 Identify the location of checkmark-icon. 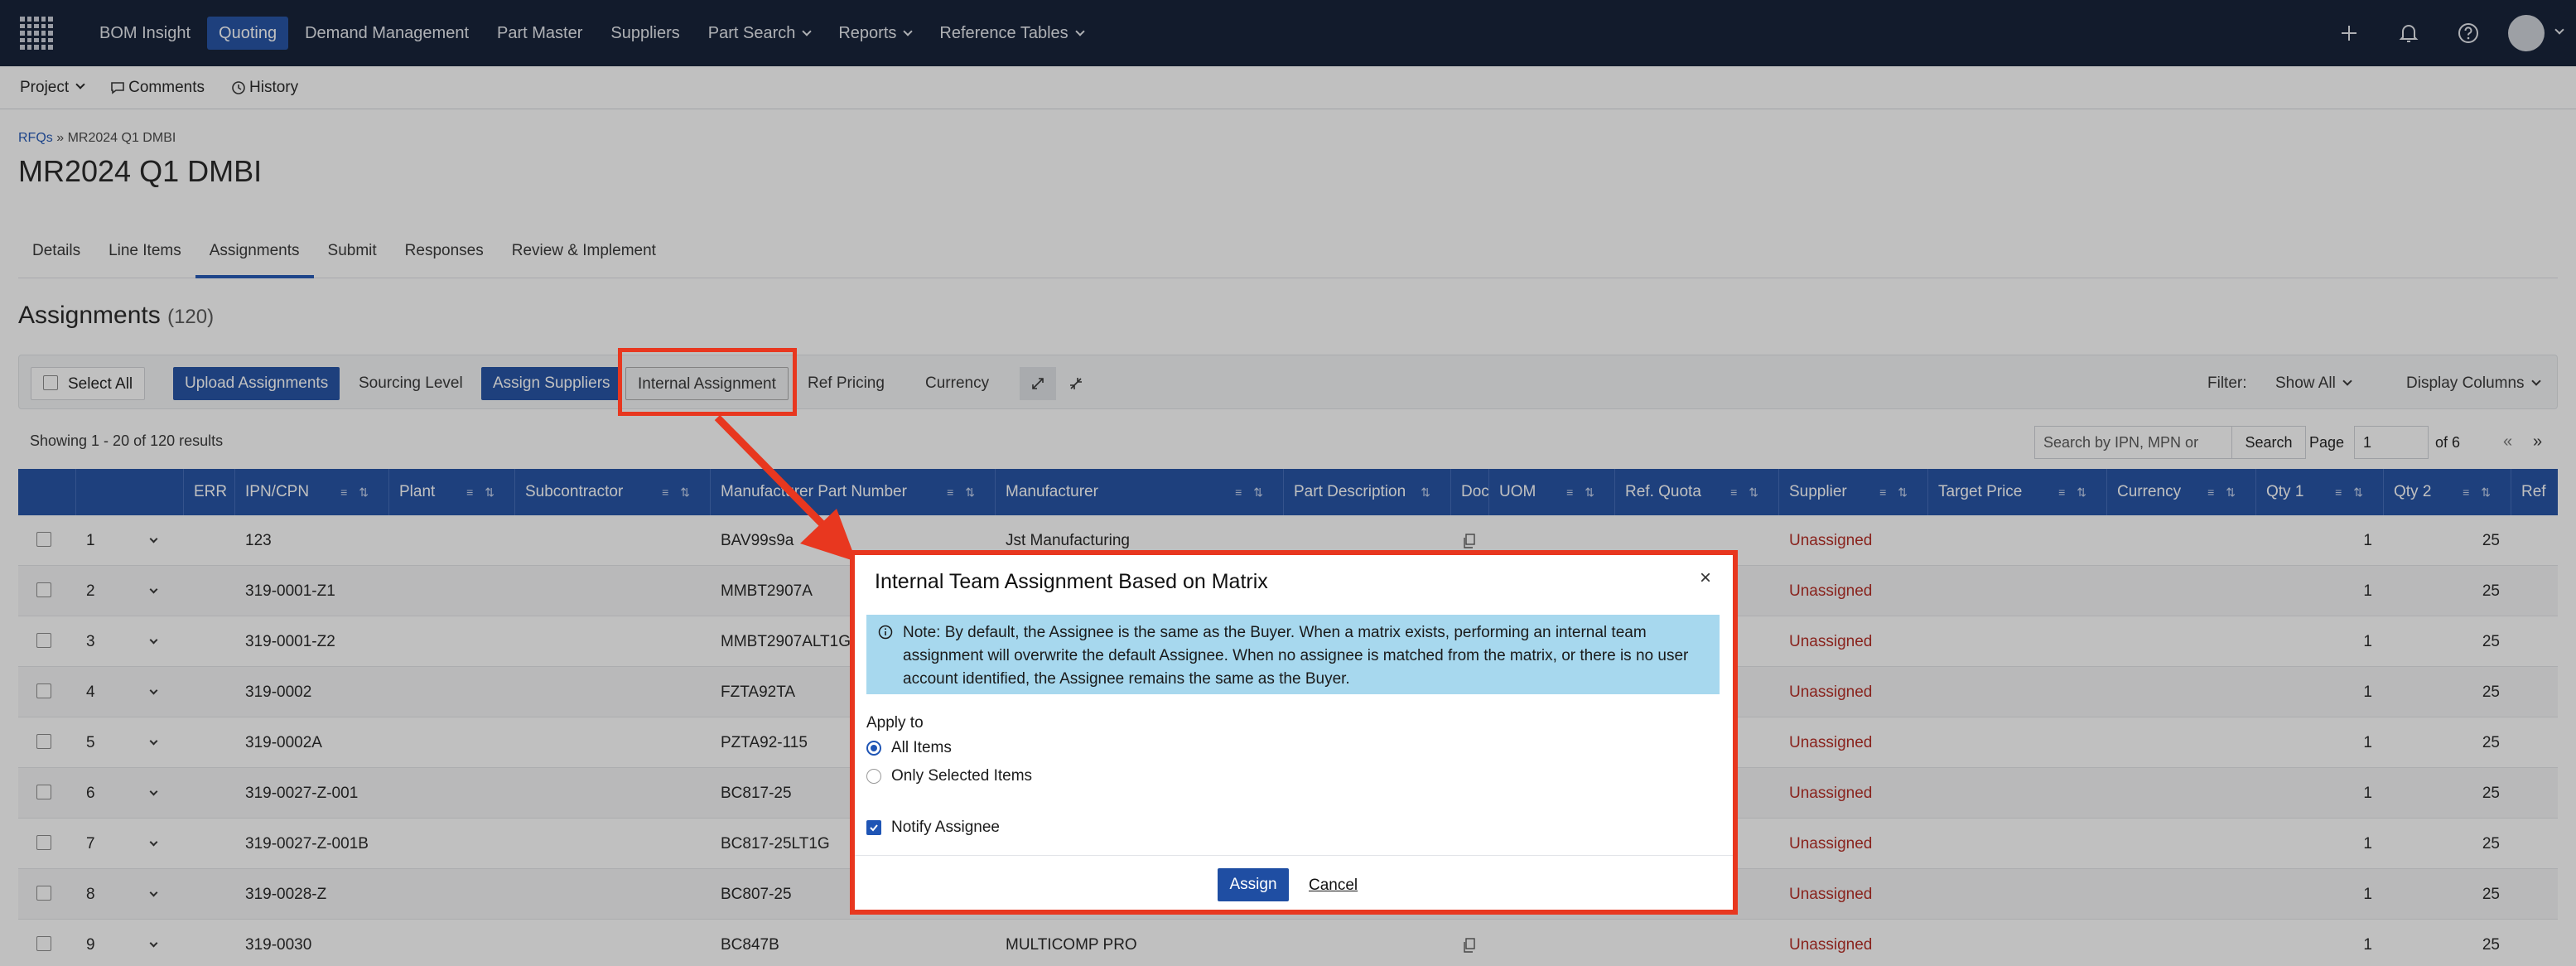
(873, 827).